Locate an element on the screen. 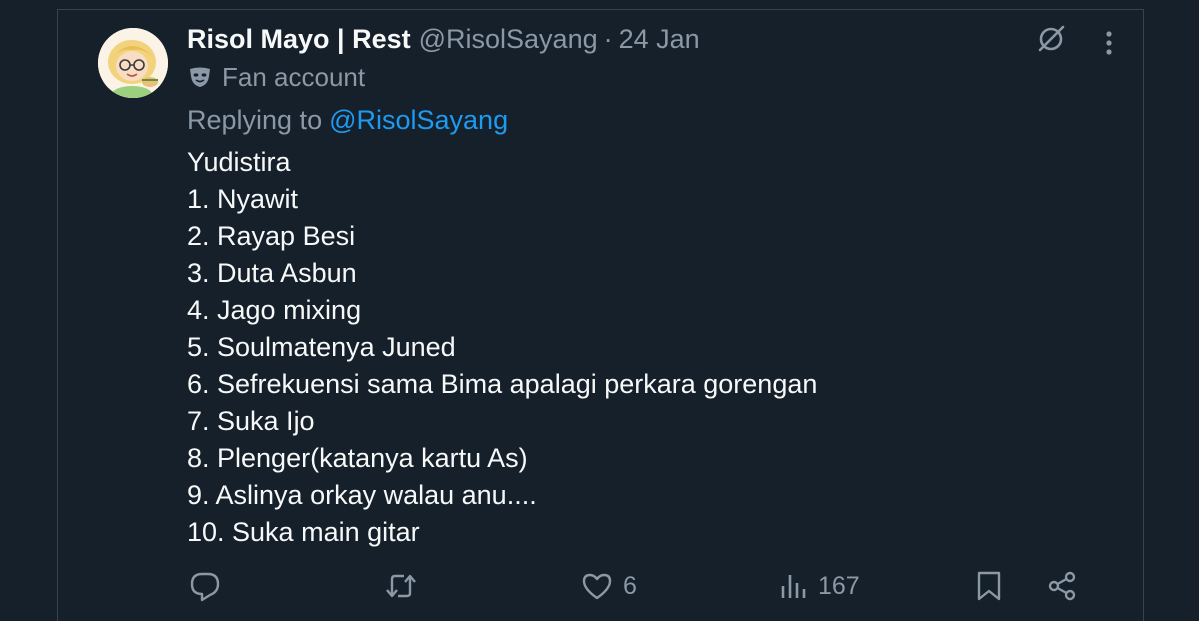  tweet-line: 8. Plenger(katanya kartu As) is located at coordinates (357, 458).